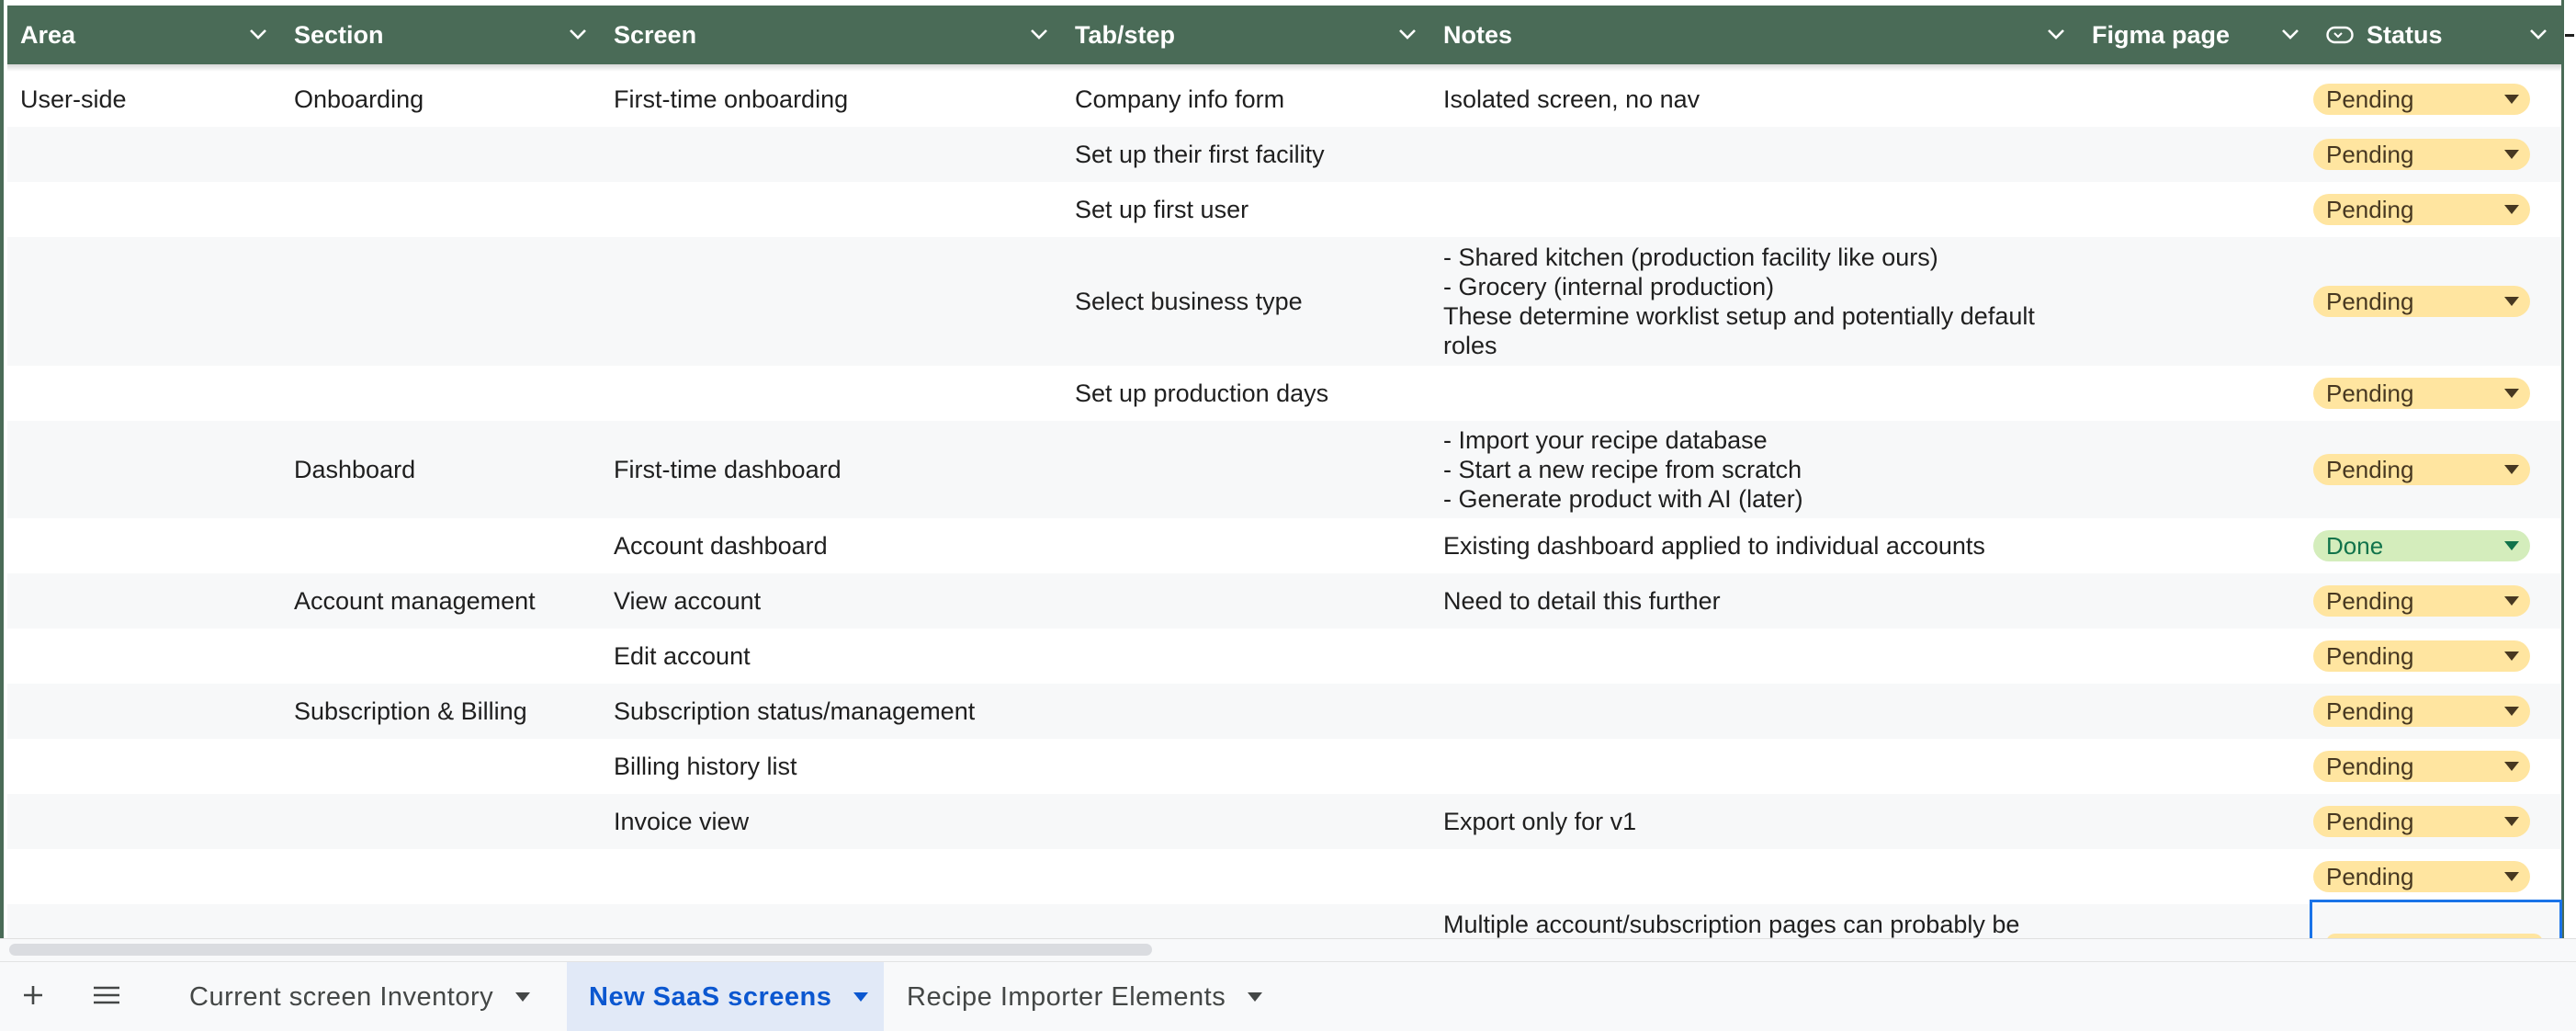 The height and width of the screenshot is (1031, 2576). I want to click on cell-tab-step: Set up production days, so click(1246, 393).